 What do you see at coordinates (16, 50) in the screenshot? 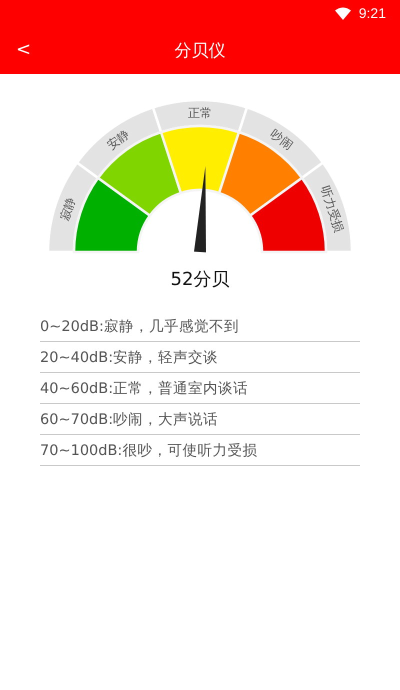
I see `back-button: <` at bounding box center [16, 50].